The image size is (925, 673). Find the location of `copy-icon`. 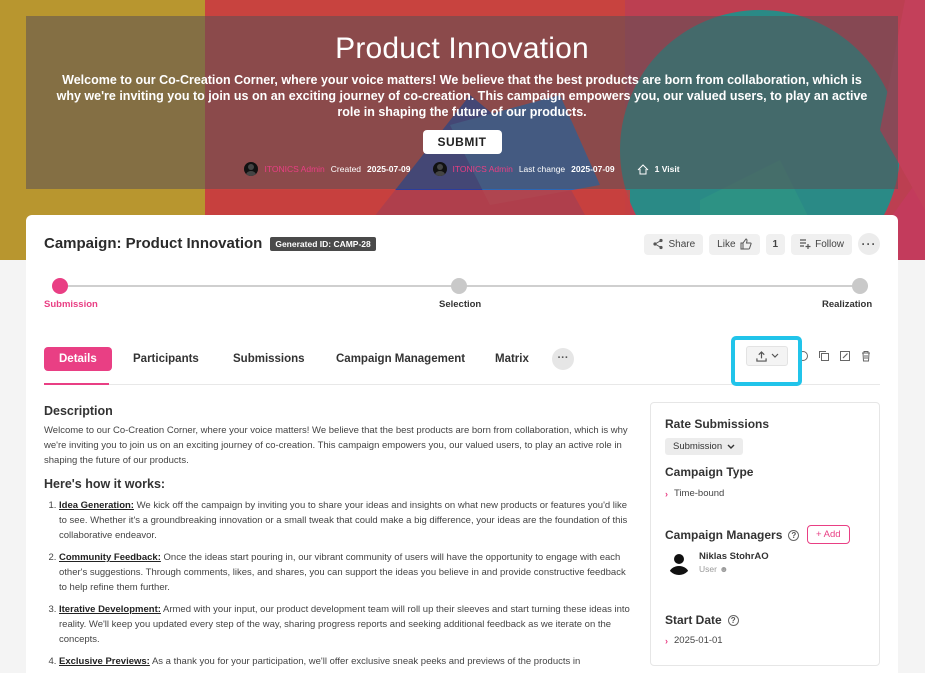

copy-icon is located at coordinates (824, 356).